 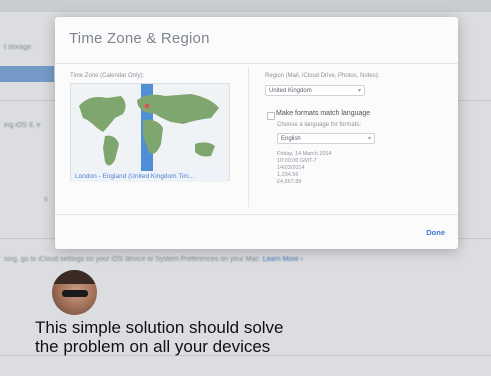 I want to click on australia-shape, so click(x=205, y=149).